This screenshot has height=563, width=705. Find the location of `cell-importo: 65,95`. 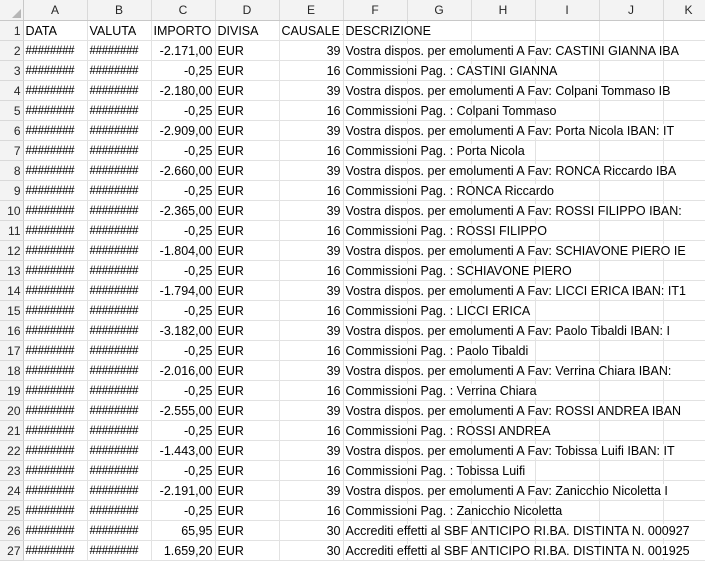

cell-importo: 65,95 is located at coordinates (183, 530).